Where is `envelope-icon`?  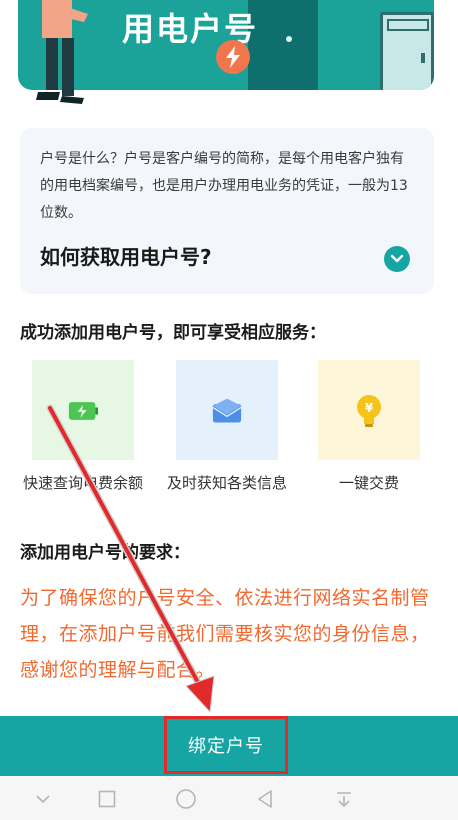 envelope-icon is located at coordinates (227, 411).